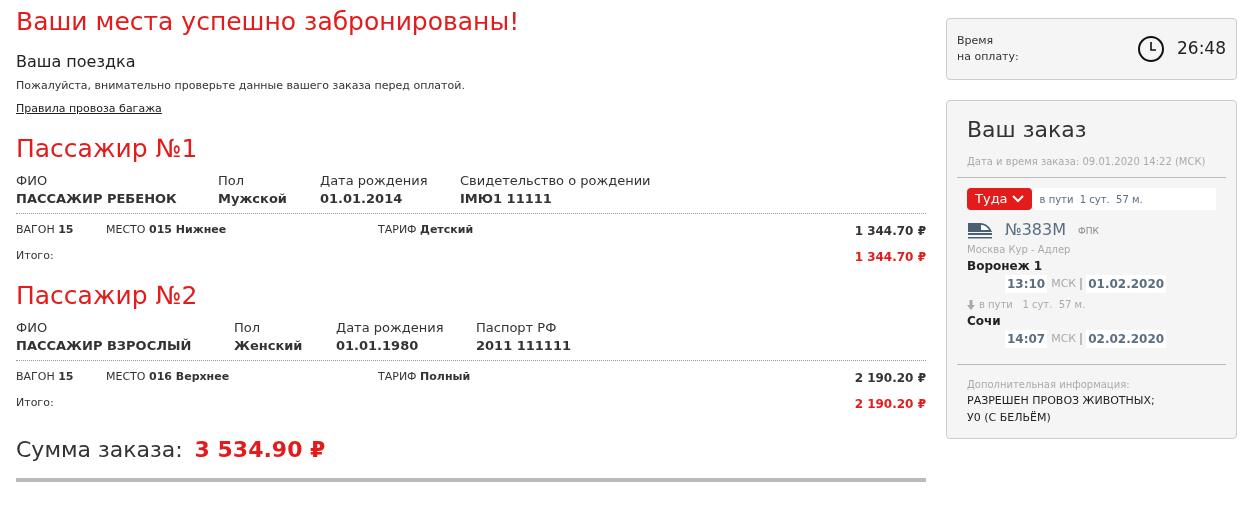  What do you see at coordinates (890, 404) in the screenshot?
I see `total-price: 2 190.20 ₽` at bounding box center [890, 404].